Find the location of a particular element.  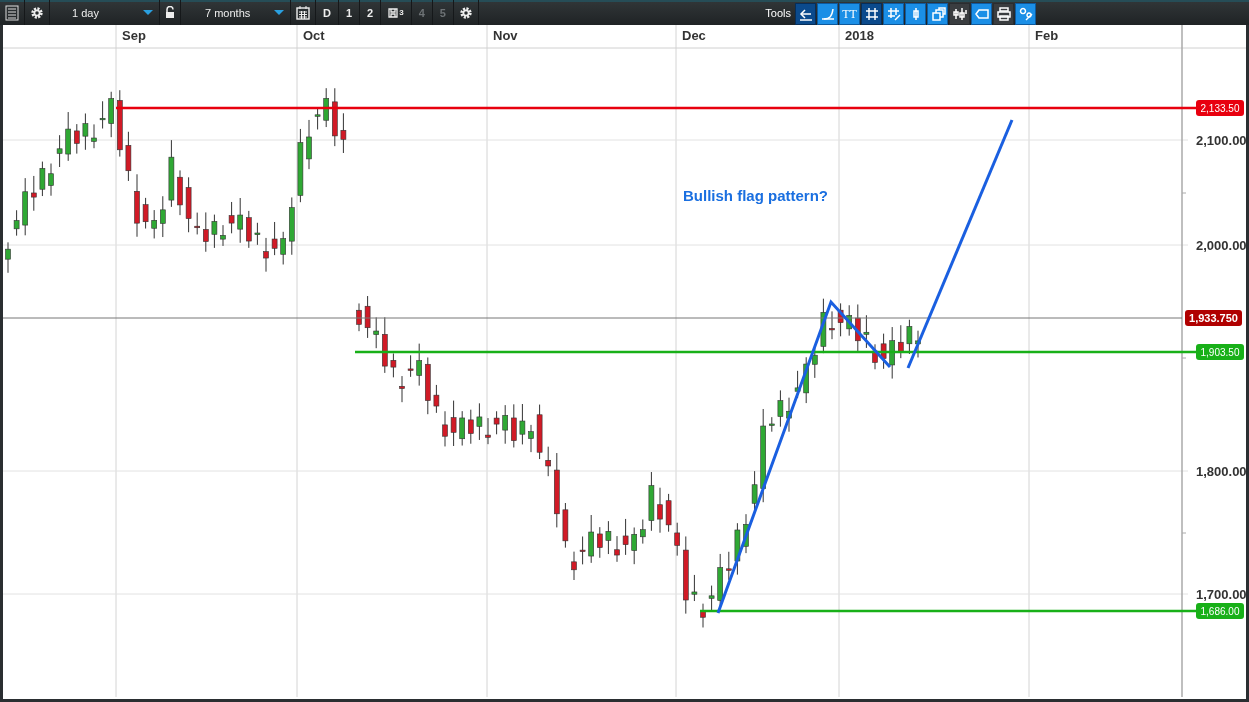

month-label: Nov is located at coordinates (505, 35).